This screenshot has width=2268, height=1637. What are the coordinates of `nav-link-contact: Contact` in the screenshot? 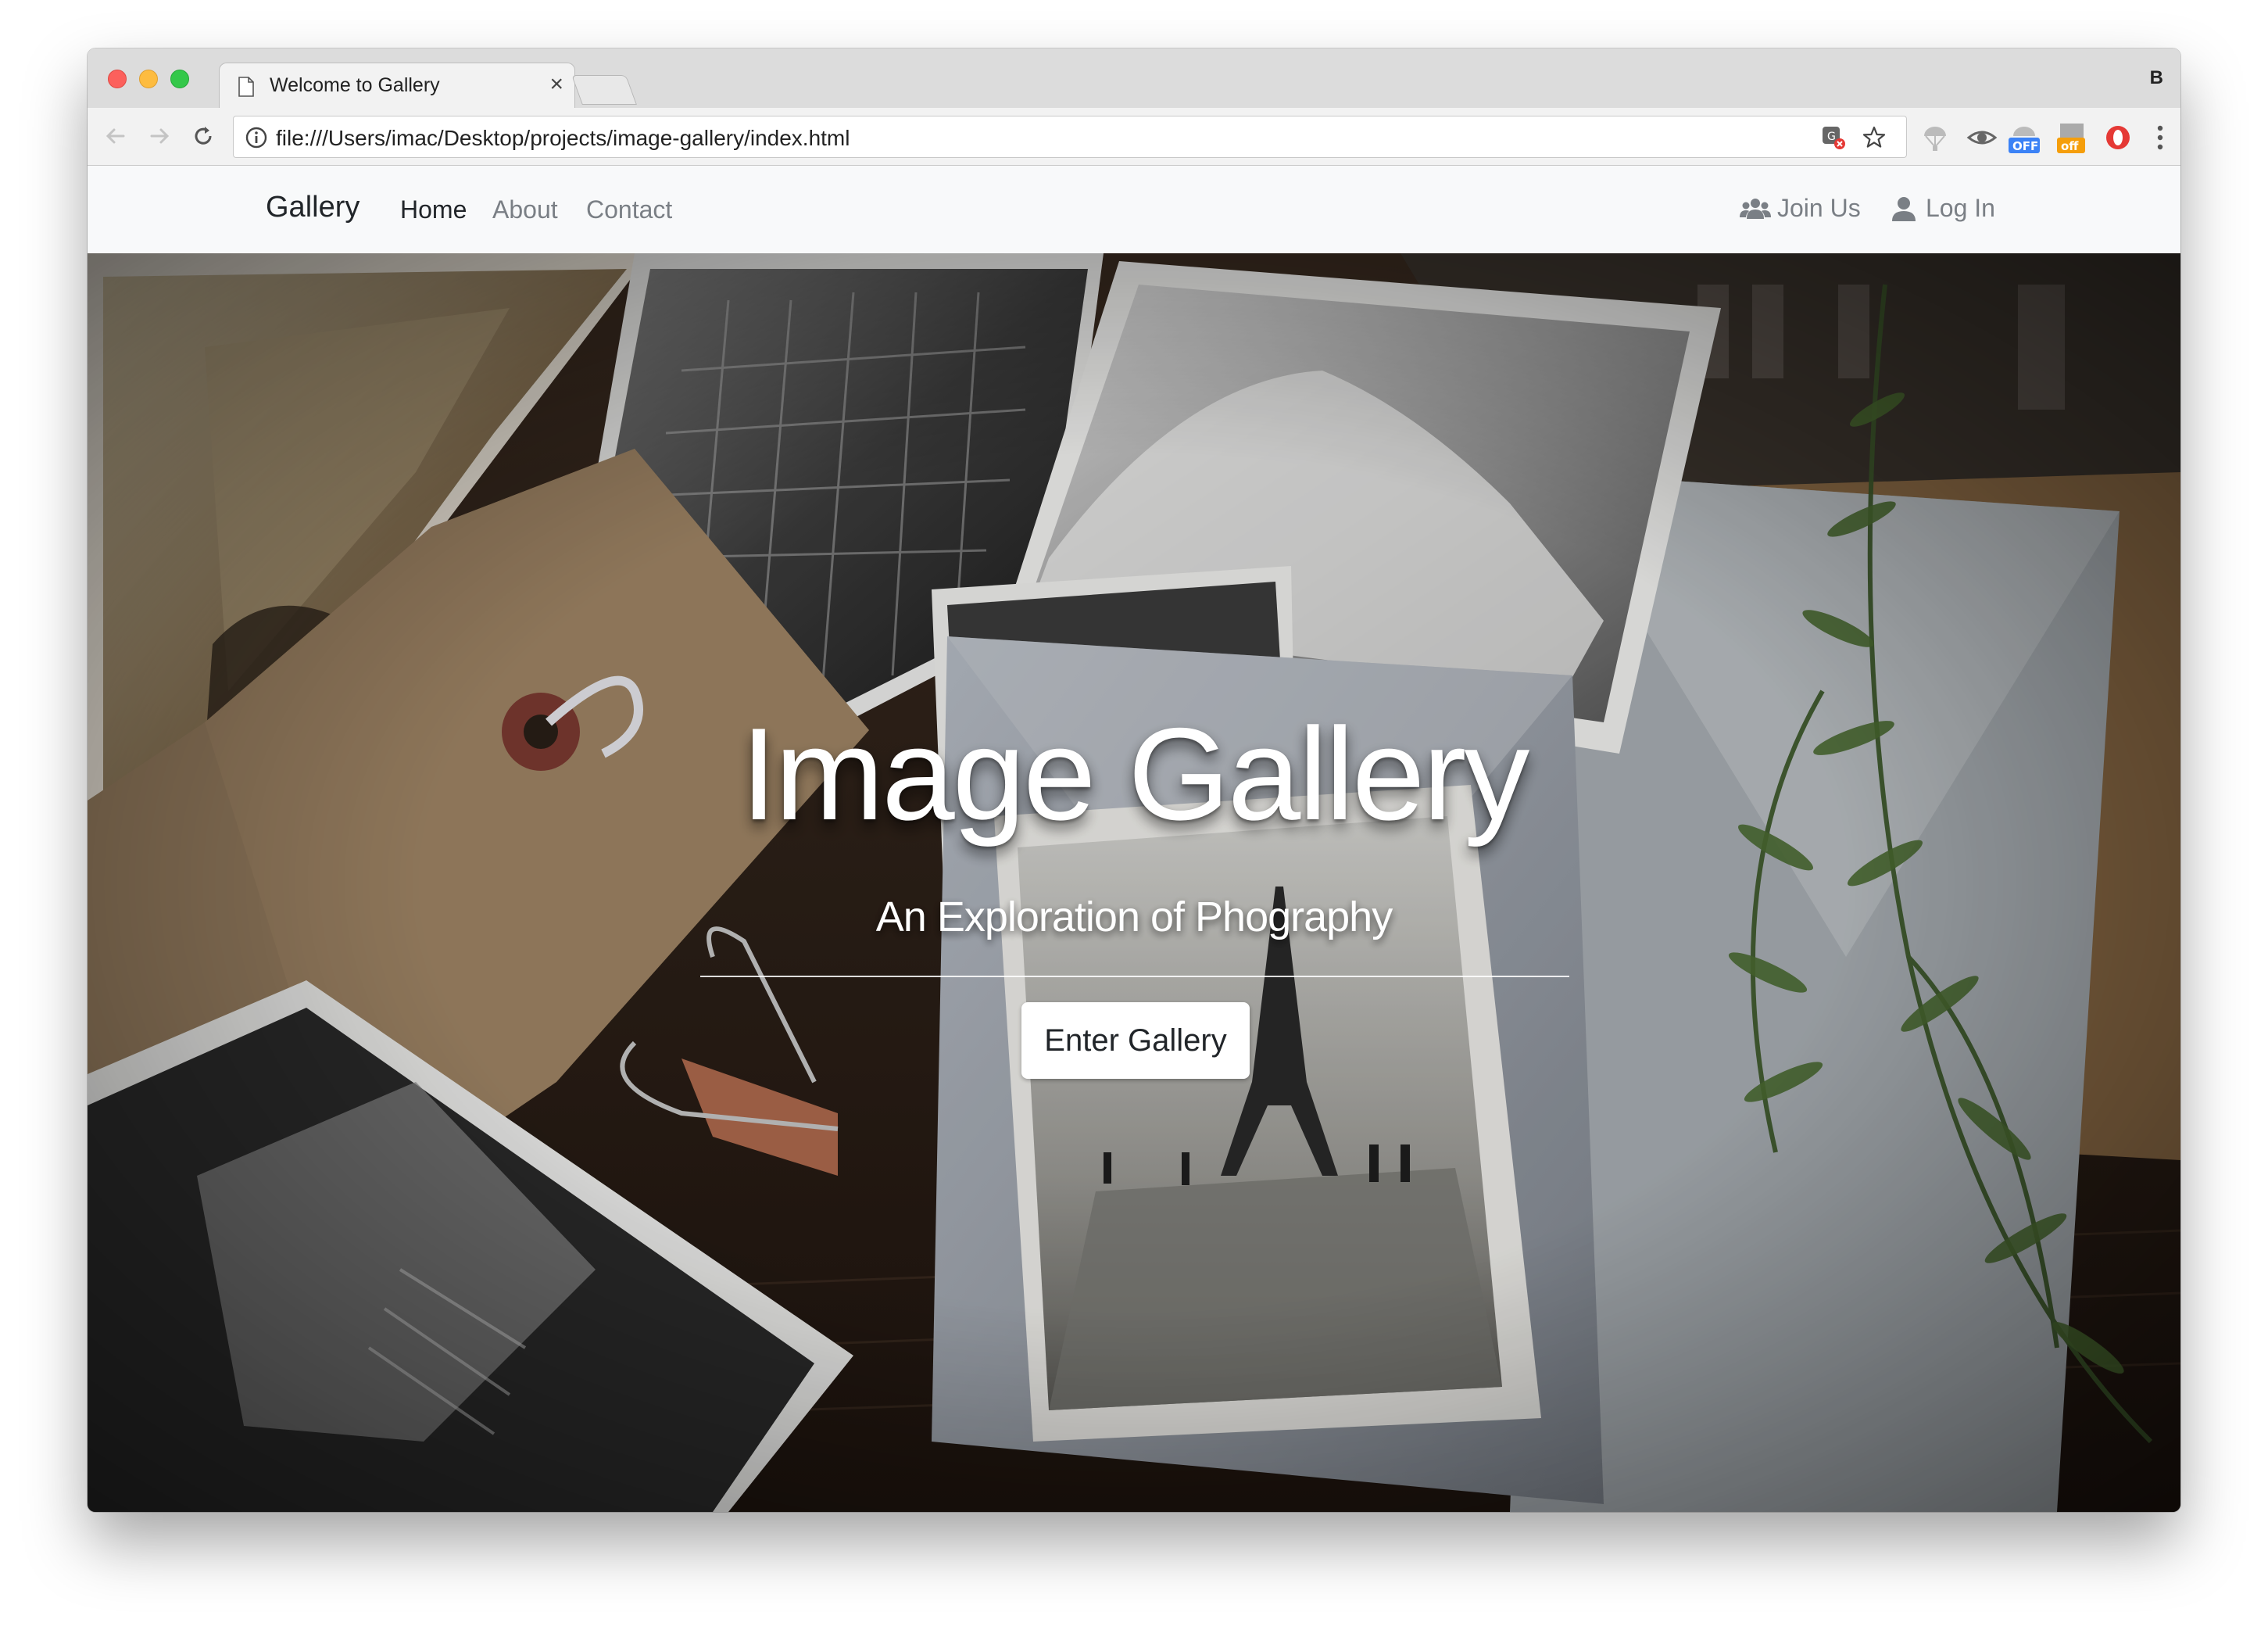 It's located at (629, 210).